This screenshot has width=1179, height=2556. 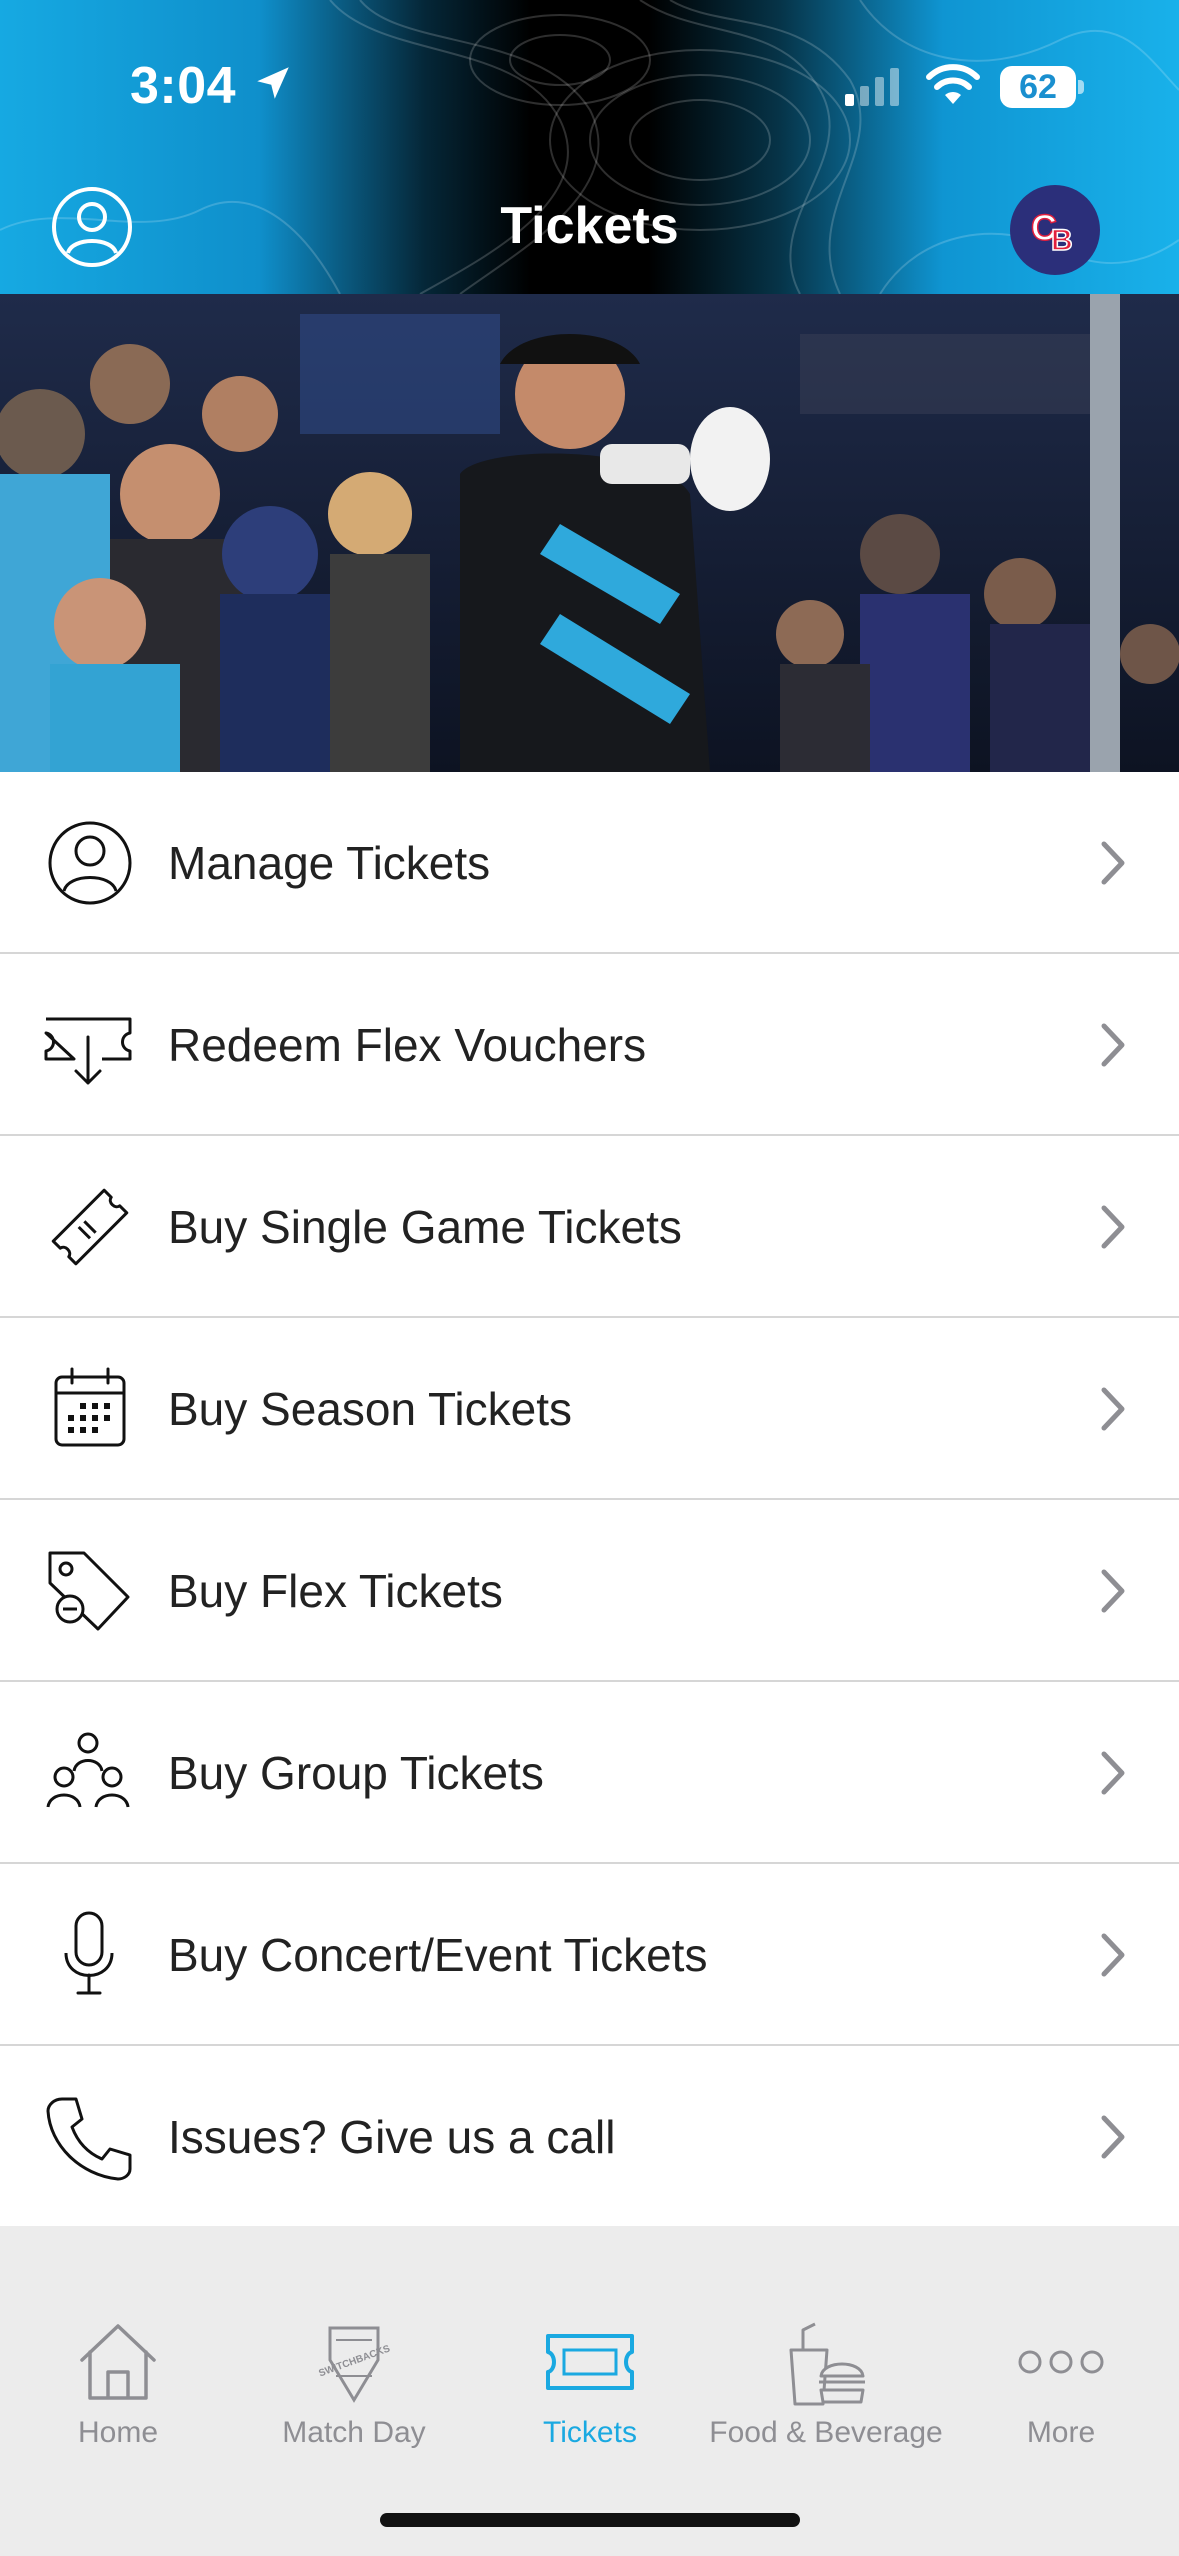 What do you see at coordinates (356, 1773) in the screenshot?
I see `menu-item-label: Buy Group Tickets` at bounding box center [356, 1773].